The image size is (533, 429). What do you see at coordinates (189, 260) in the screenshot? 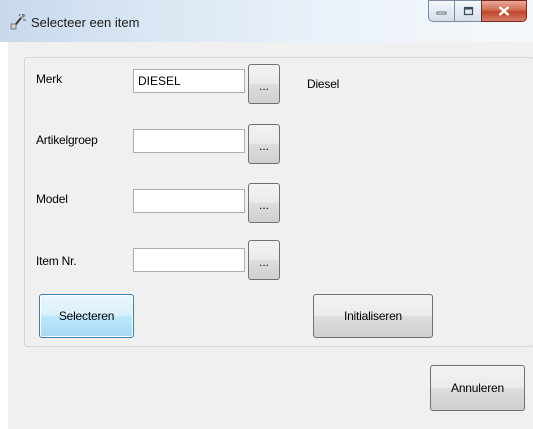
I see `item-nr-input` at bounding box center [189, 260].